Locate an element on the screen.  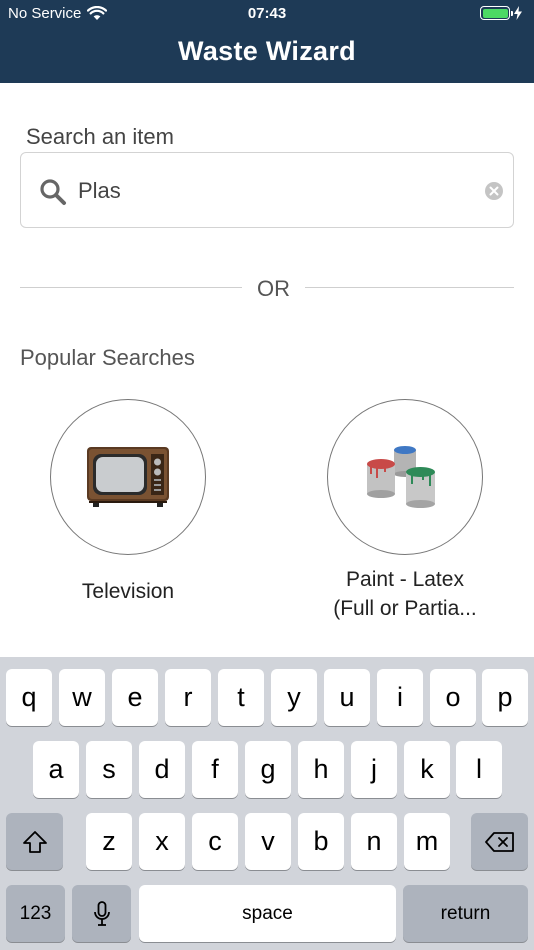
key-x: x is located at coordinates (162, 841).